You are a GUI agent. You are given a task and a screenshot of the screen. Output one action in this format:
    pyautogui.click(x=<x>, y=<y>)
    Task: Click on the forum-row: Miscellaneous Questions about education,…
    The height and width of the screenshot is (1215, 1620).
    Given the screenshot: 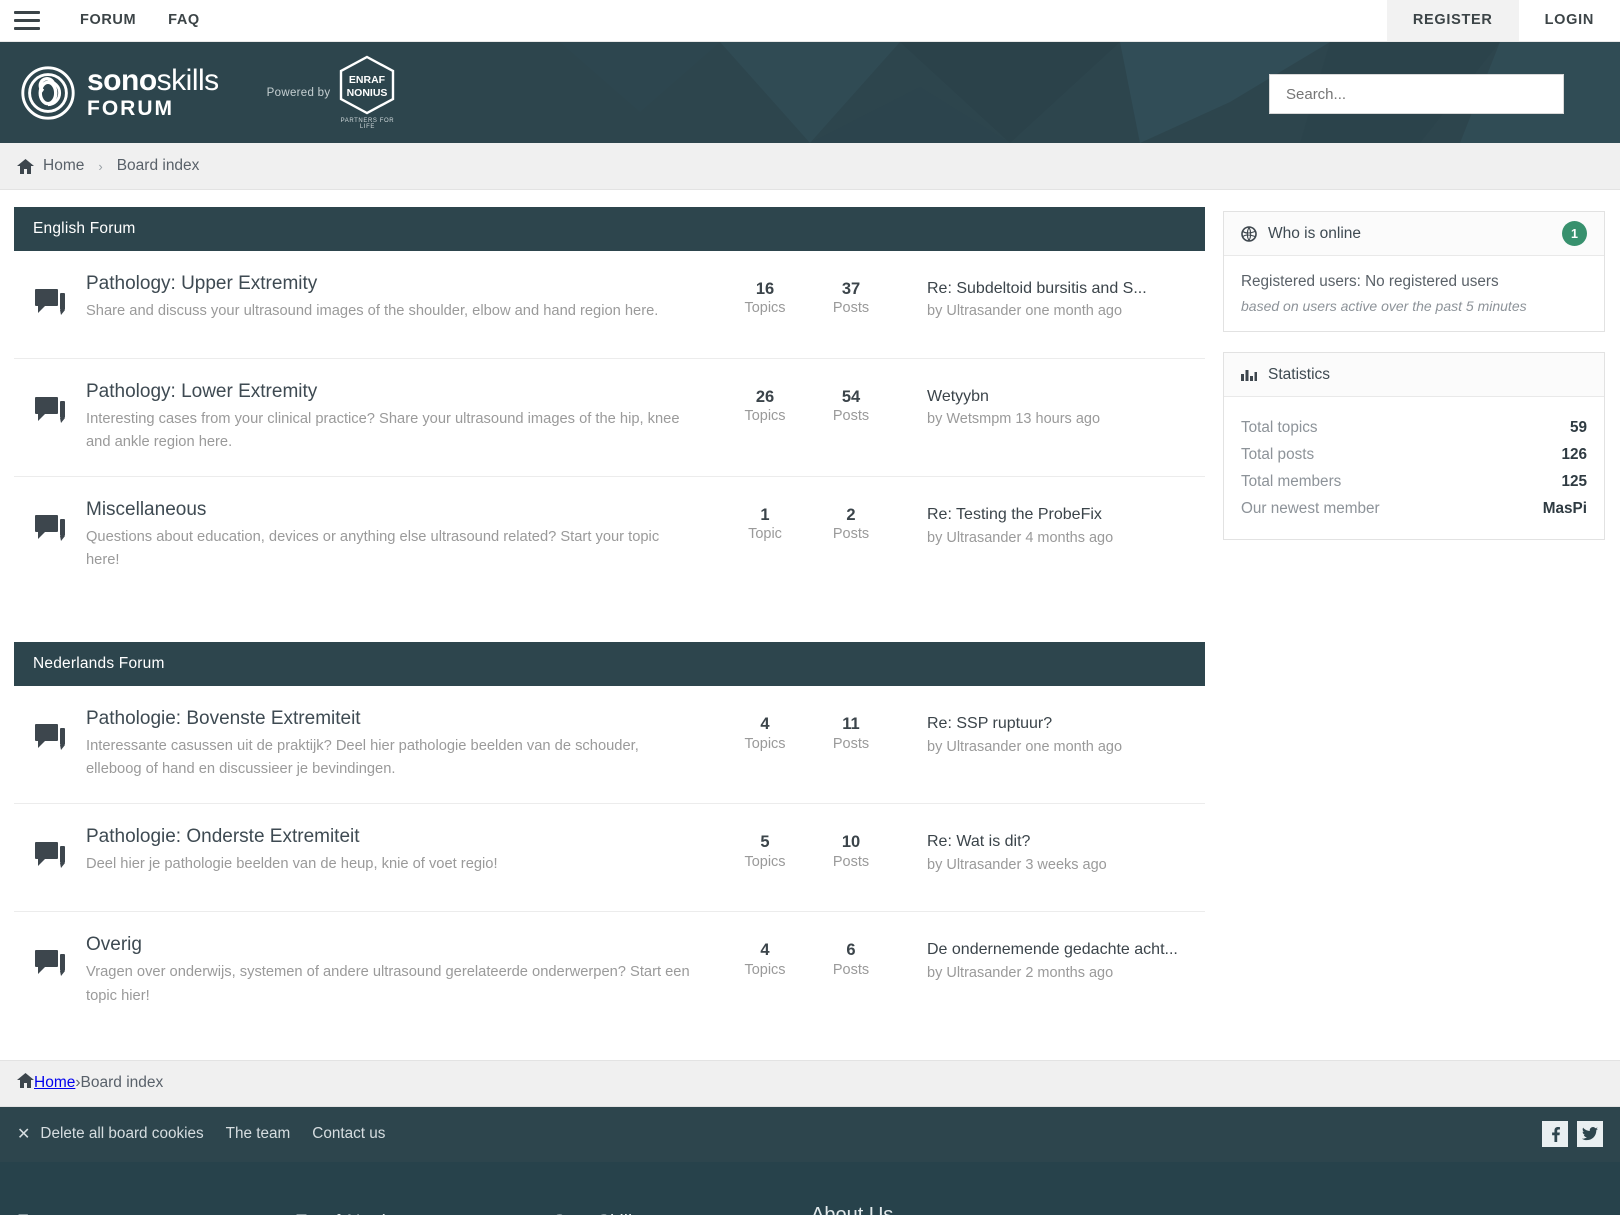 What is the action you would take?
    pyautogui.click(x=609, y=535)
    